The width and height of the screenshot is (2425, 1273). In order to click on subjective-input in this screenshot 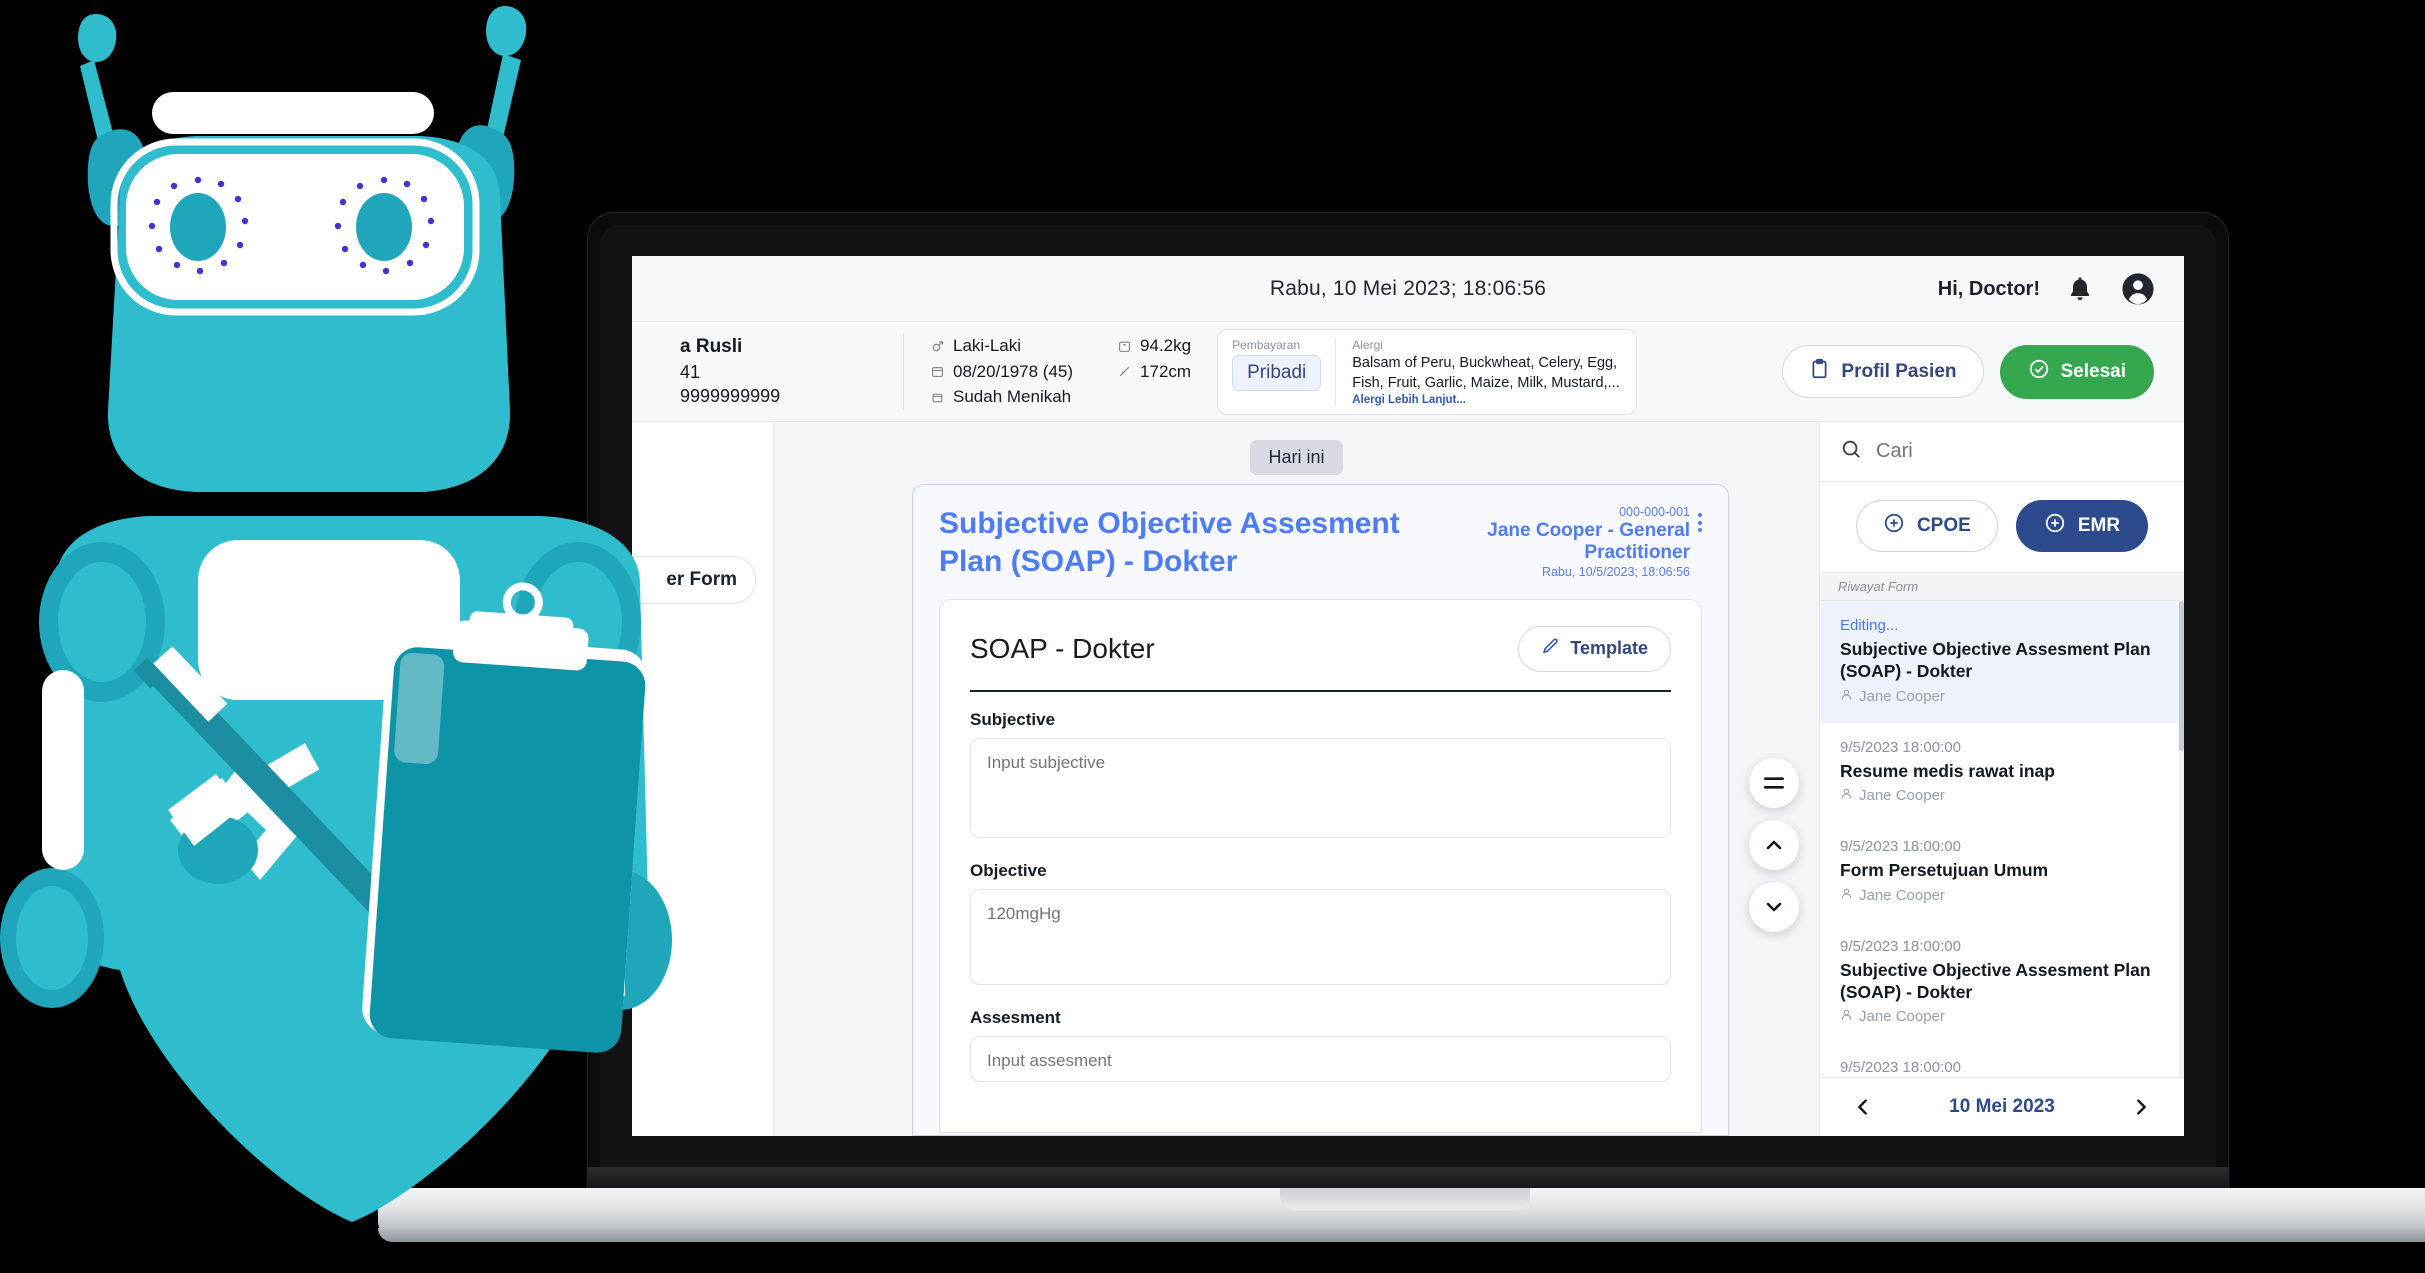, I will do `click(1320, 787)`.